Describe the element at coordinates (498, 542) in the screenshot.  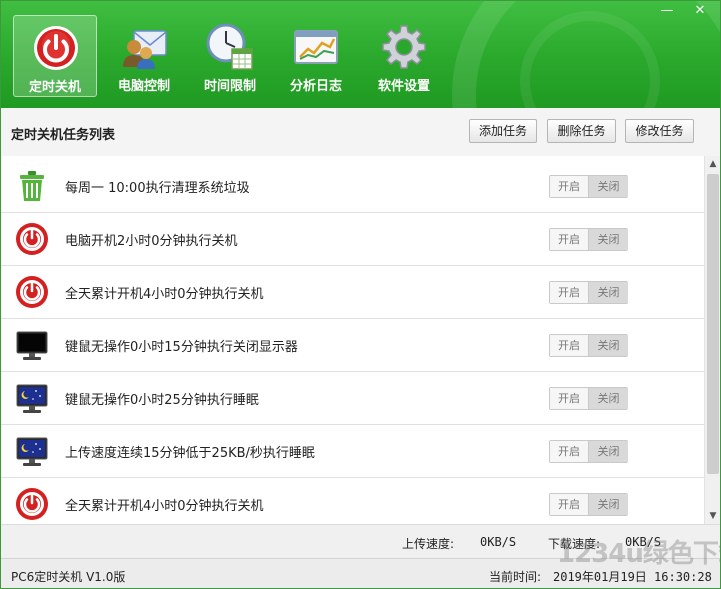
I see `upload-speed-value: 0KB/S` at that location.